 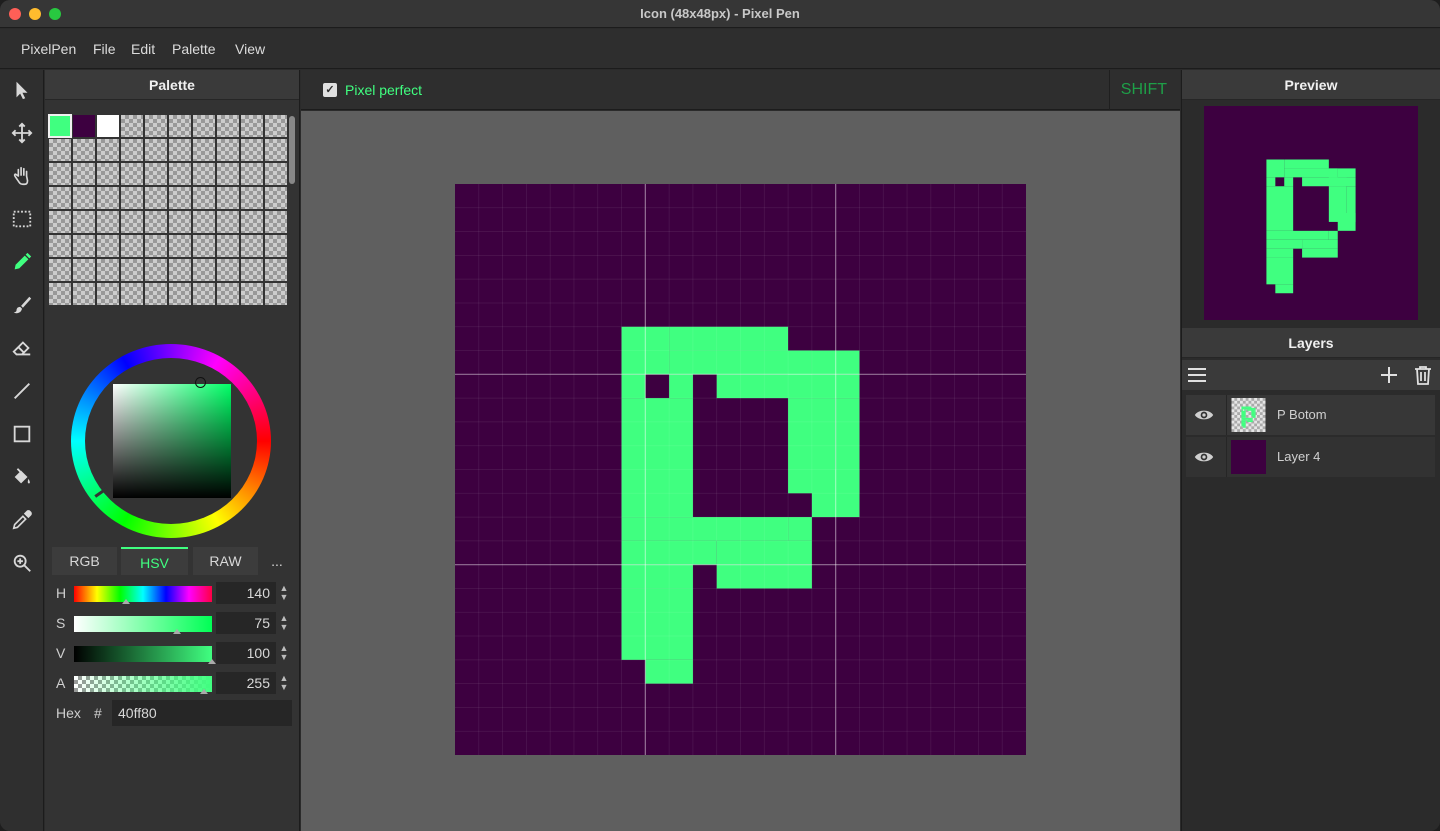 I want to click on line-tool-button, so click(x=22, y=391).